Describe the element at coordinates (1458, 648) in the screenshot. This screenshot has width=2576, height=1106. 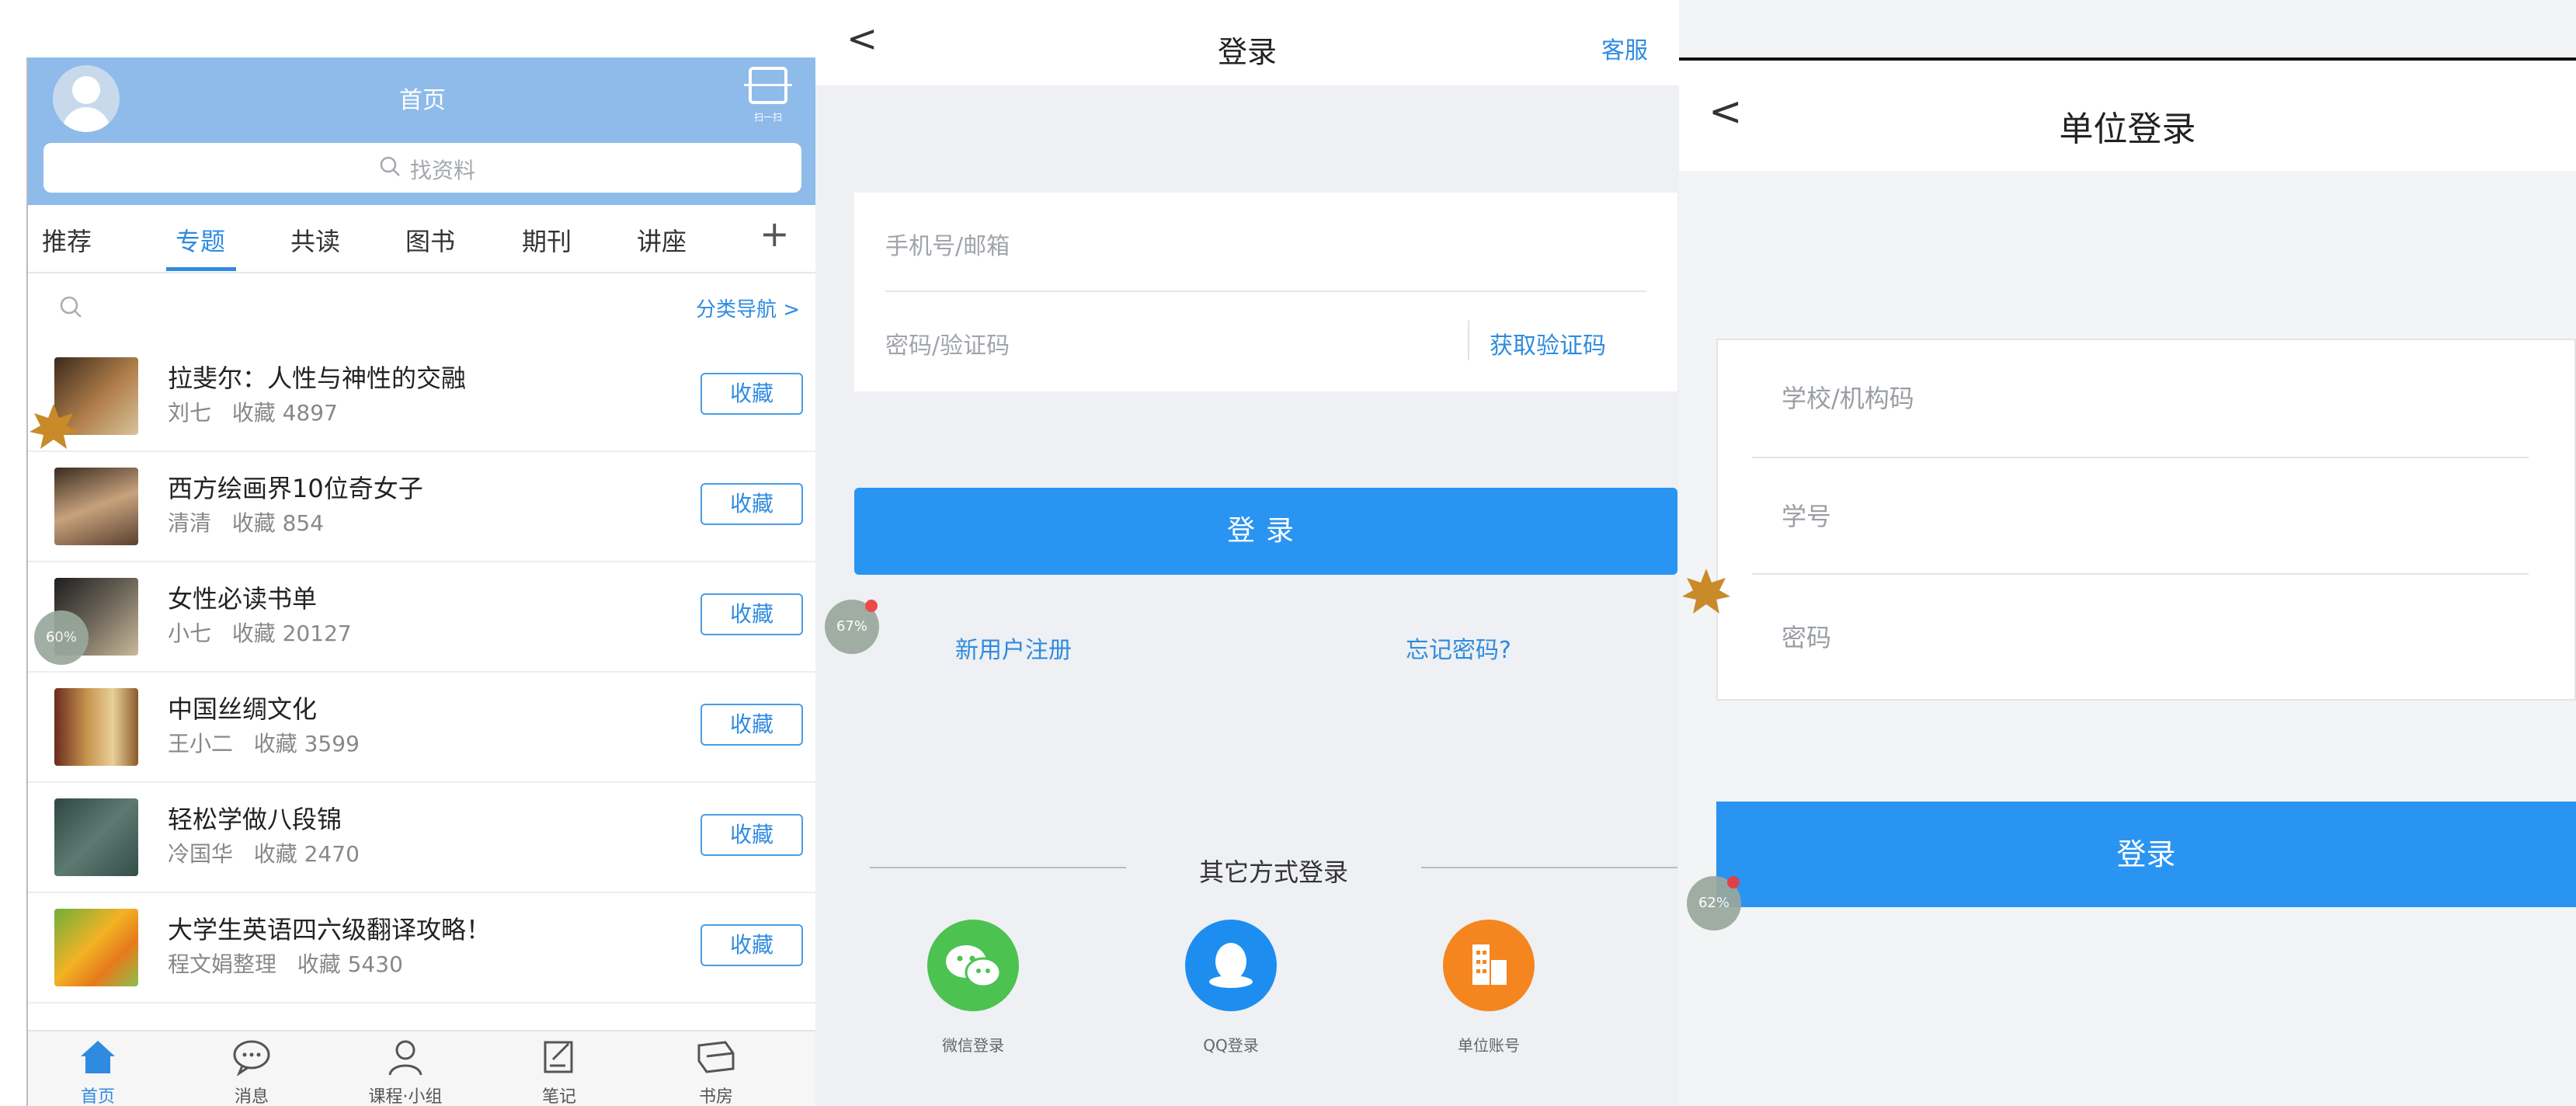
I see `forgot-password-link: 忘记密码?` at that location.